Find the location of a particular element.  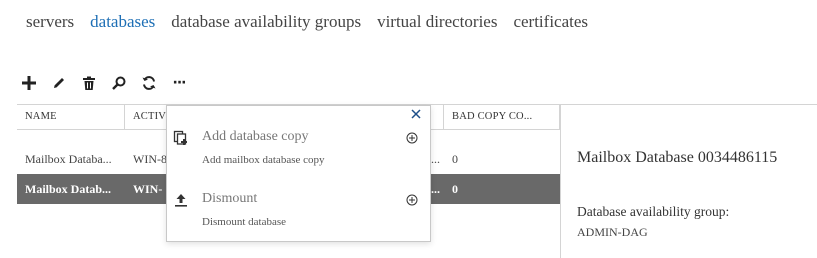

tab-certificates: certificates is located at coordinates (550, 22).